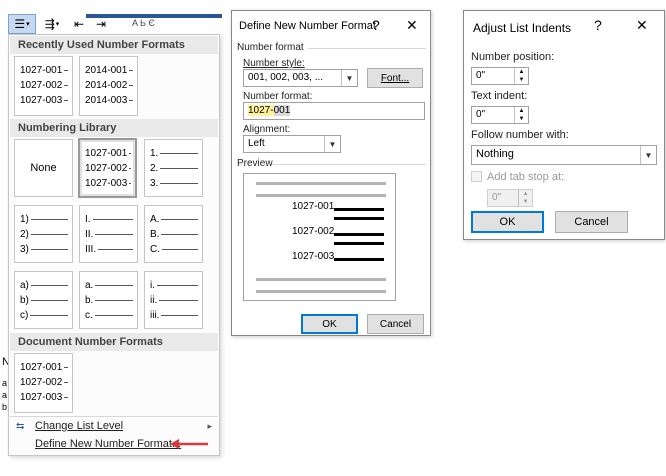 This screenshot has width=666, height=476. I want to click on none-format-tile: None, so click(43, 168).